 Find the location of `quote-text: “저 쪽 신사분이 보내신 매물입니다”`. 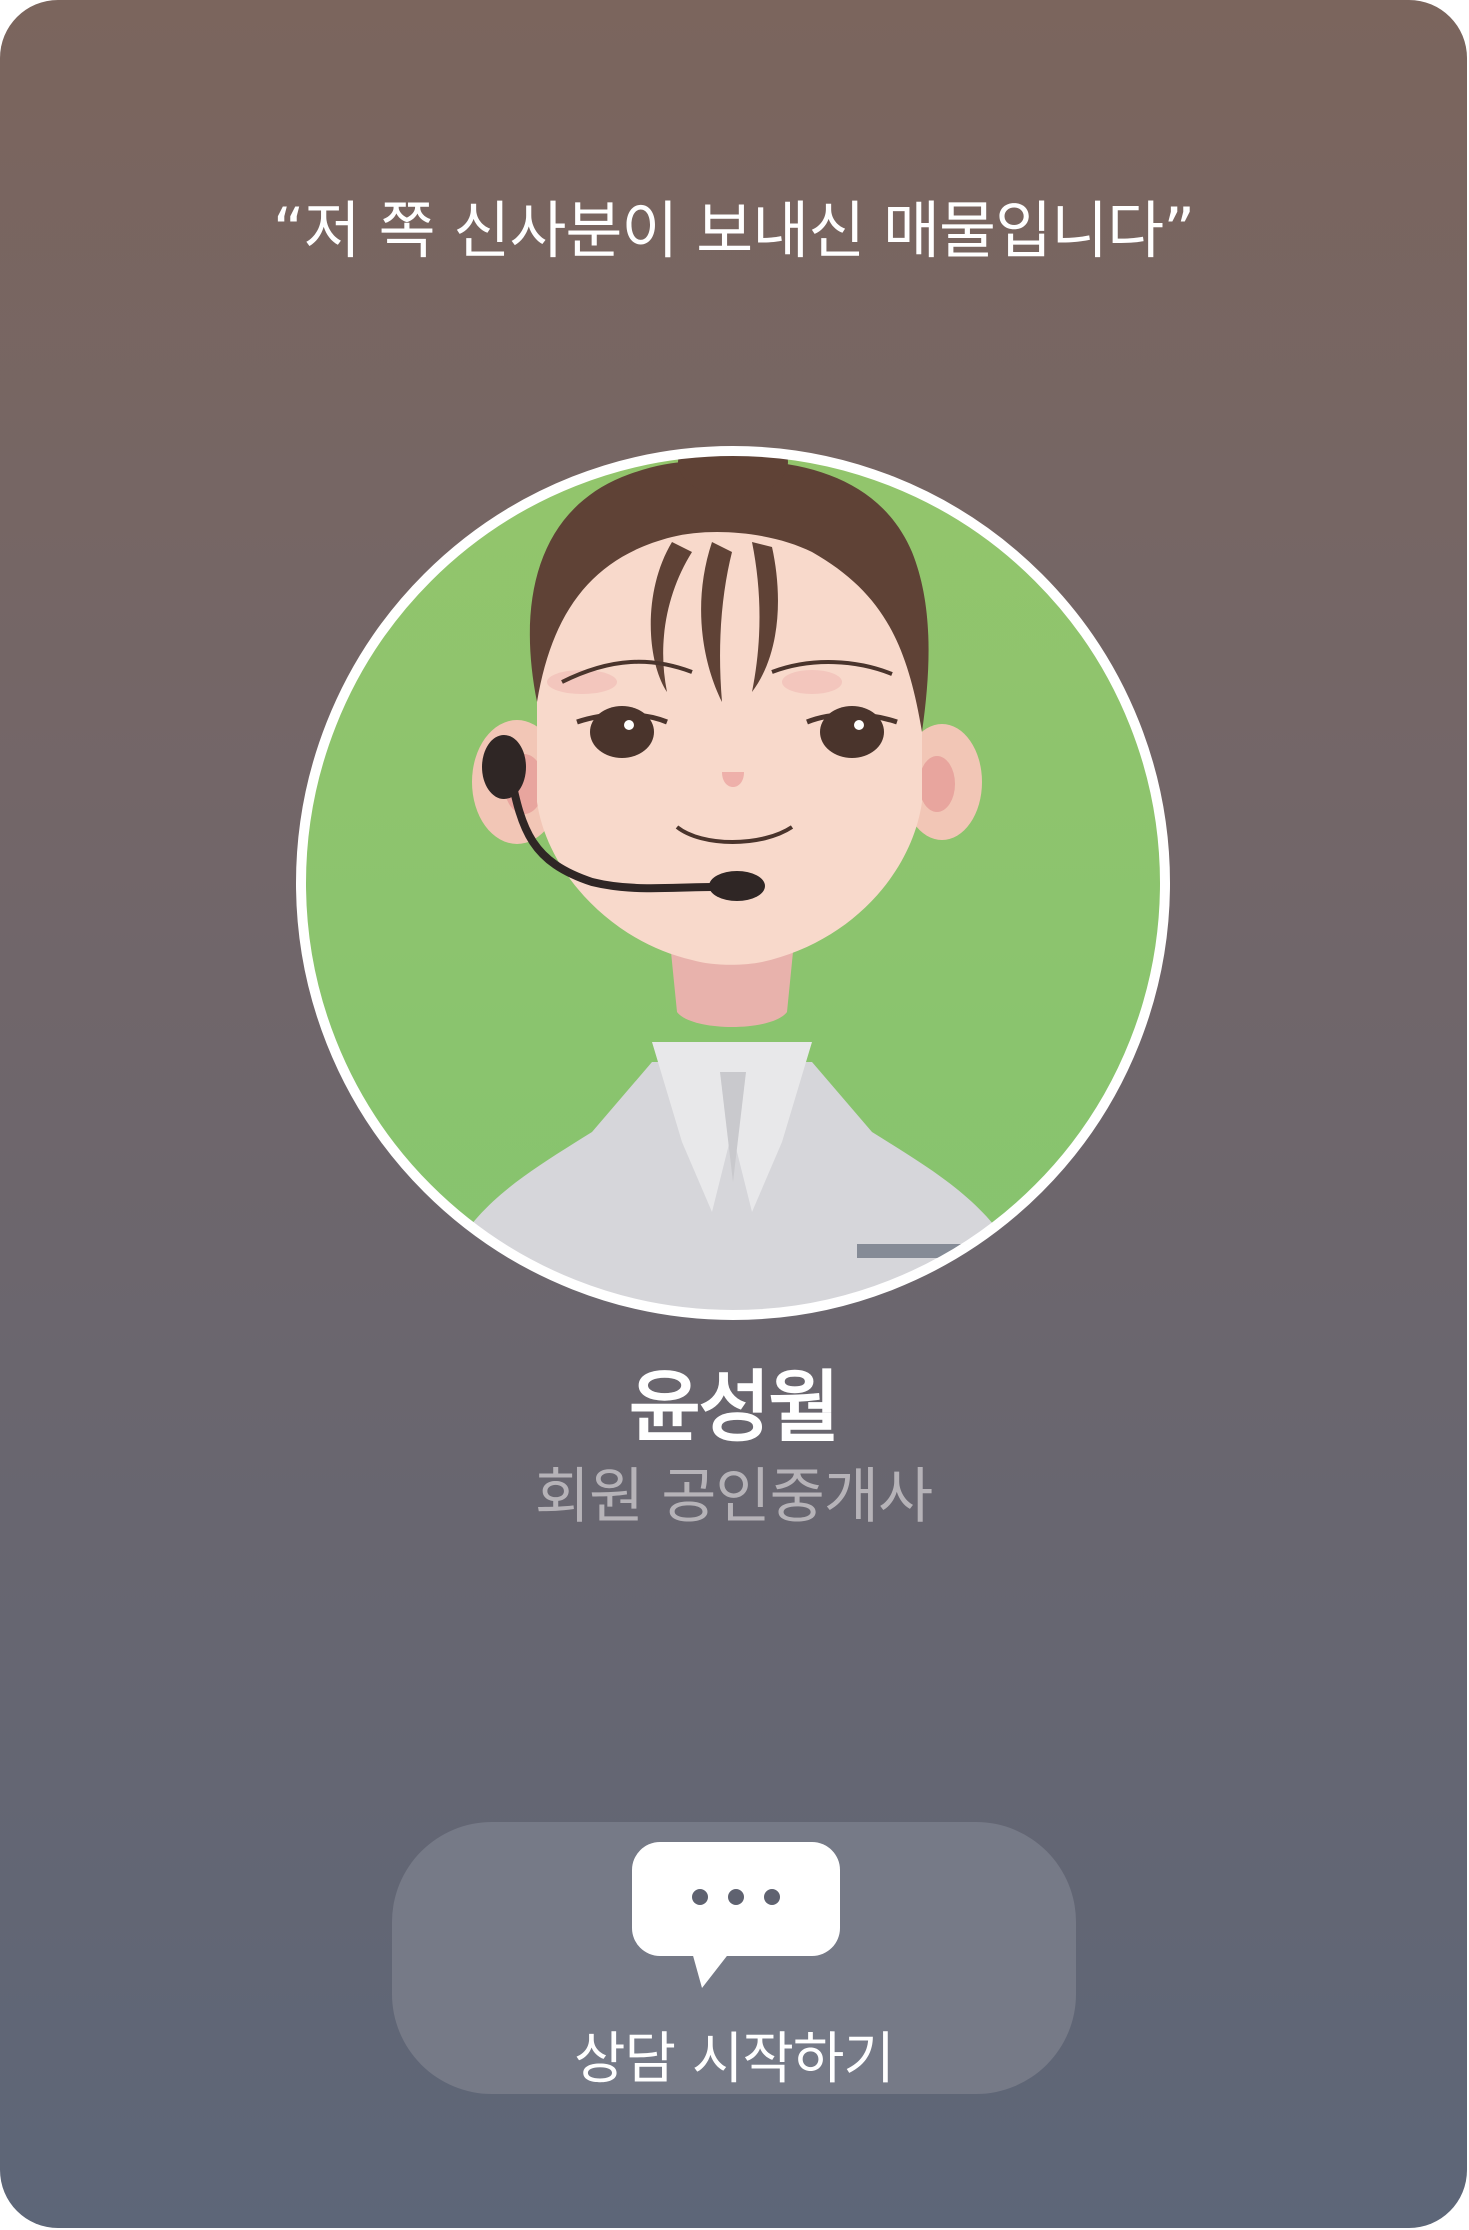

quote-text: “저 쪽 신사분이 보내신 매물입니다” is located at coordinates (734, 230).